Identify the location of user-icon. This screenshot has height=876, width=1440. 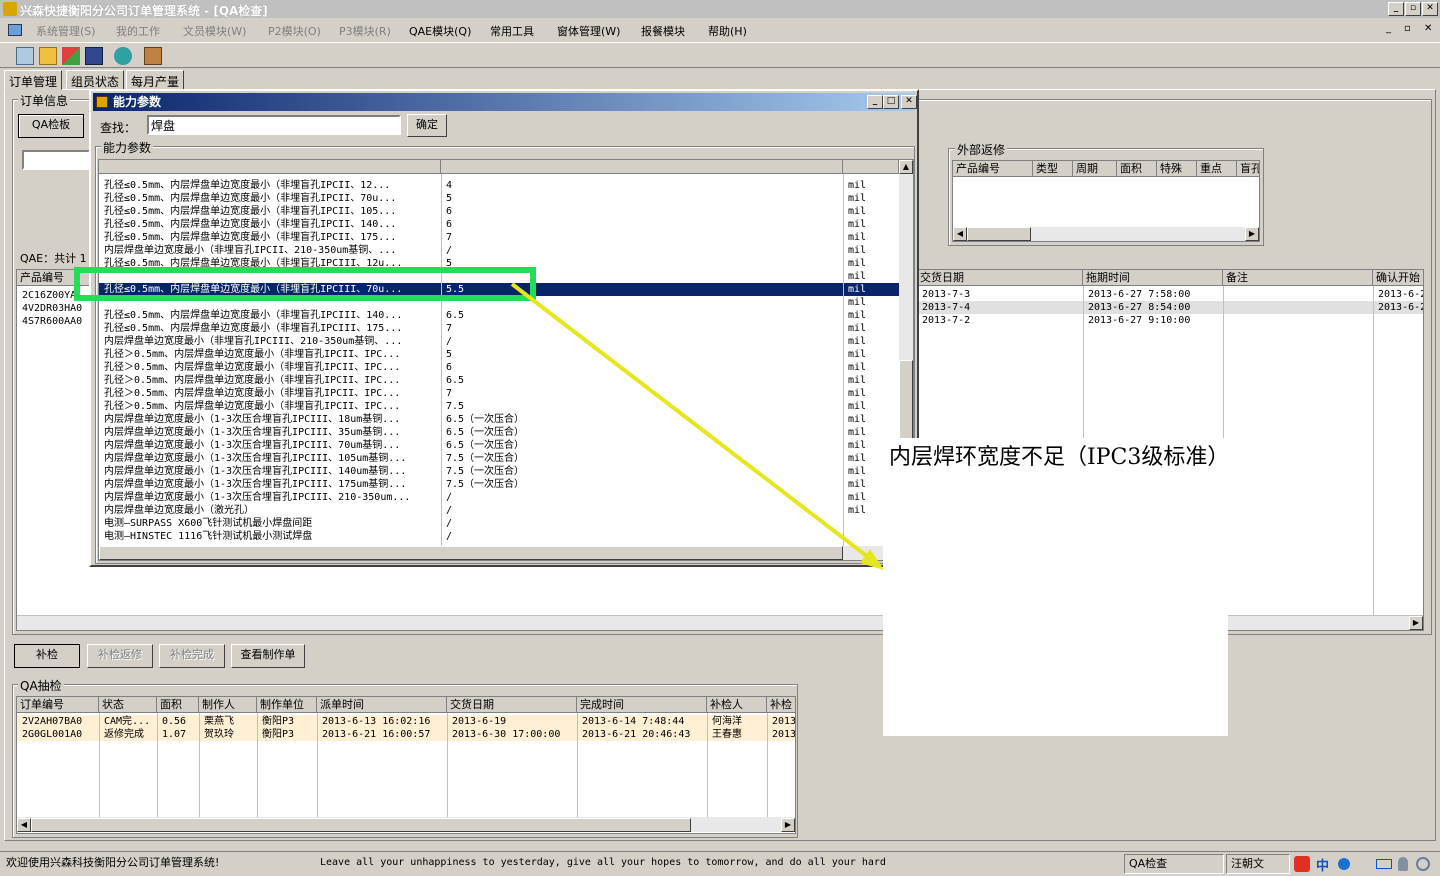
(1403, 864).